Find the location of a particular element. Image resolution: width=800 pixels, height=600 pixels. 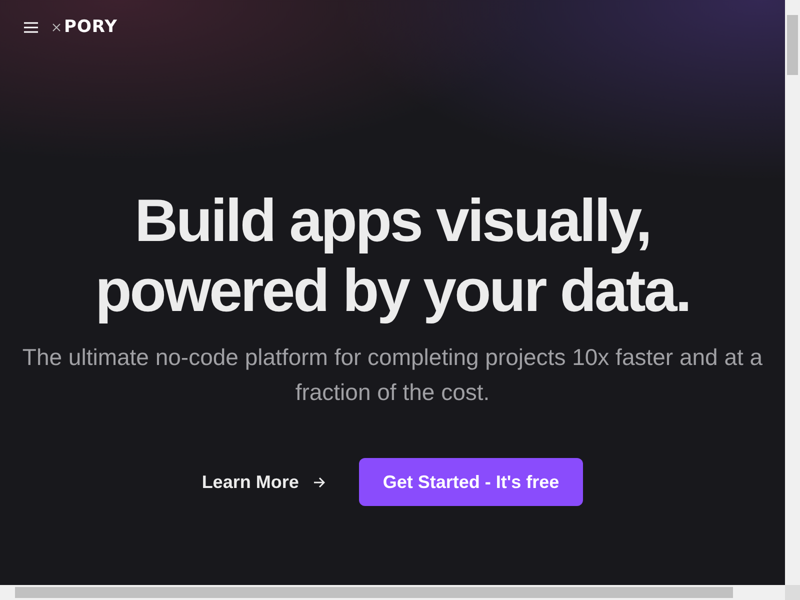

hero-subtitle: The ultimate no-code platform for completing projects 10x faster and at a fraction of the cost. is located at coordinates (392, 375).